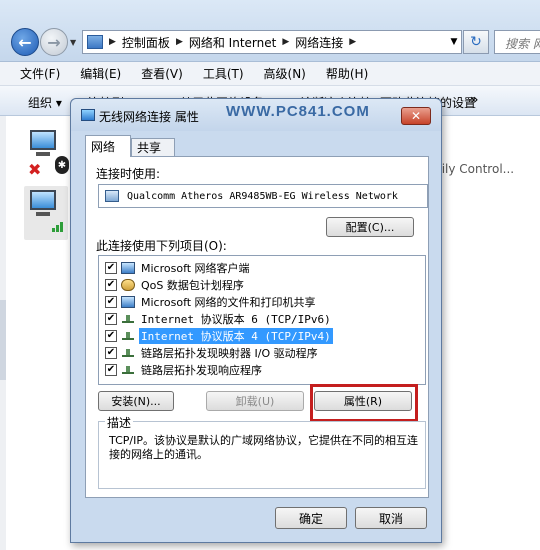 This screenshot has width=540, height=550. What do you see at coordinates (3, 340) in the screenshot?
I see `left-scroll-thumb` at bounding box center [3, 340].